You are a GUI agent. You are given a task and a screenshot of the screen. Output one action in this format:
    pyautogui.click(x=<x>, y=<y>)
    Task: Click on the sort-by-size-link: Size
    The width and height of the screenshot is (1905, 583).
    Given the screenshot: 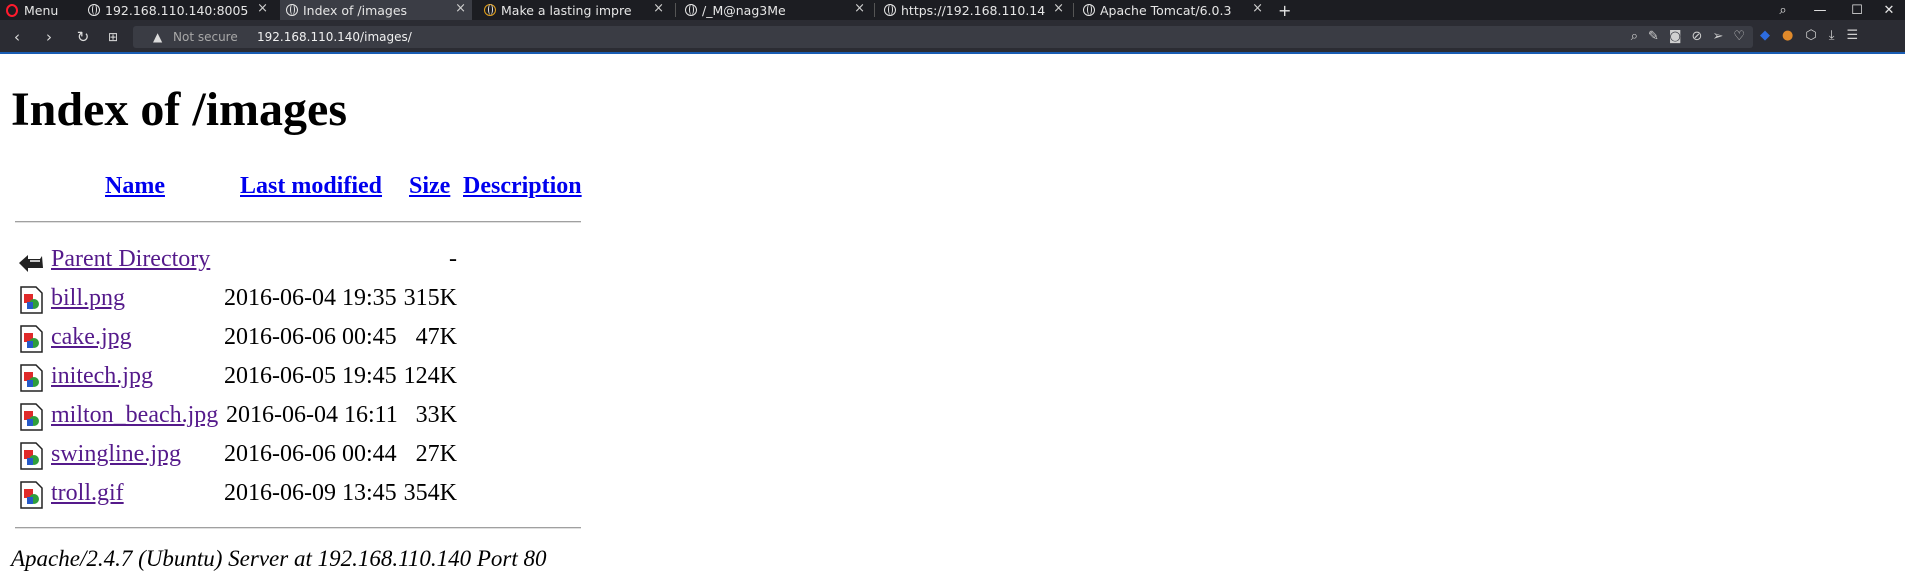 What is the action you would take?
    pyautogui.click(x=429, y=186)
    